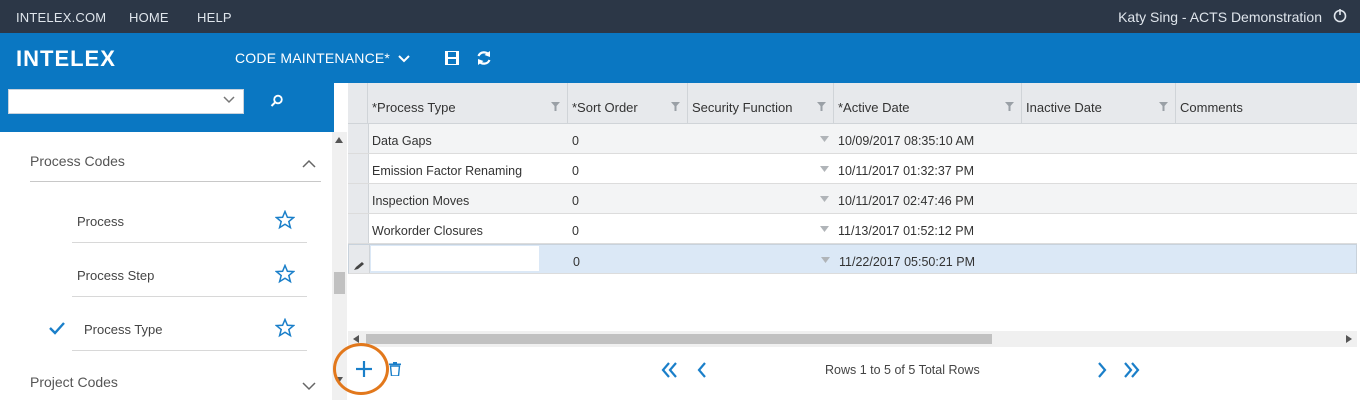  Describe the element at coordinates (628, 103) in the screenshot. I see `column-header-sort-order: *Sort Order` at that location.